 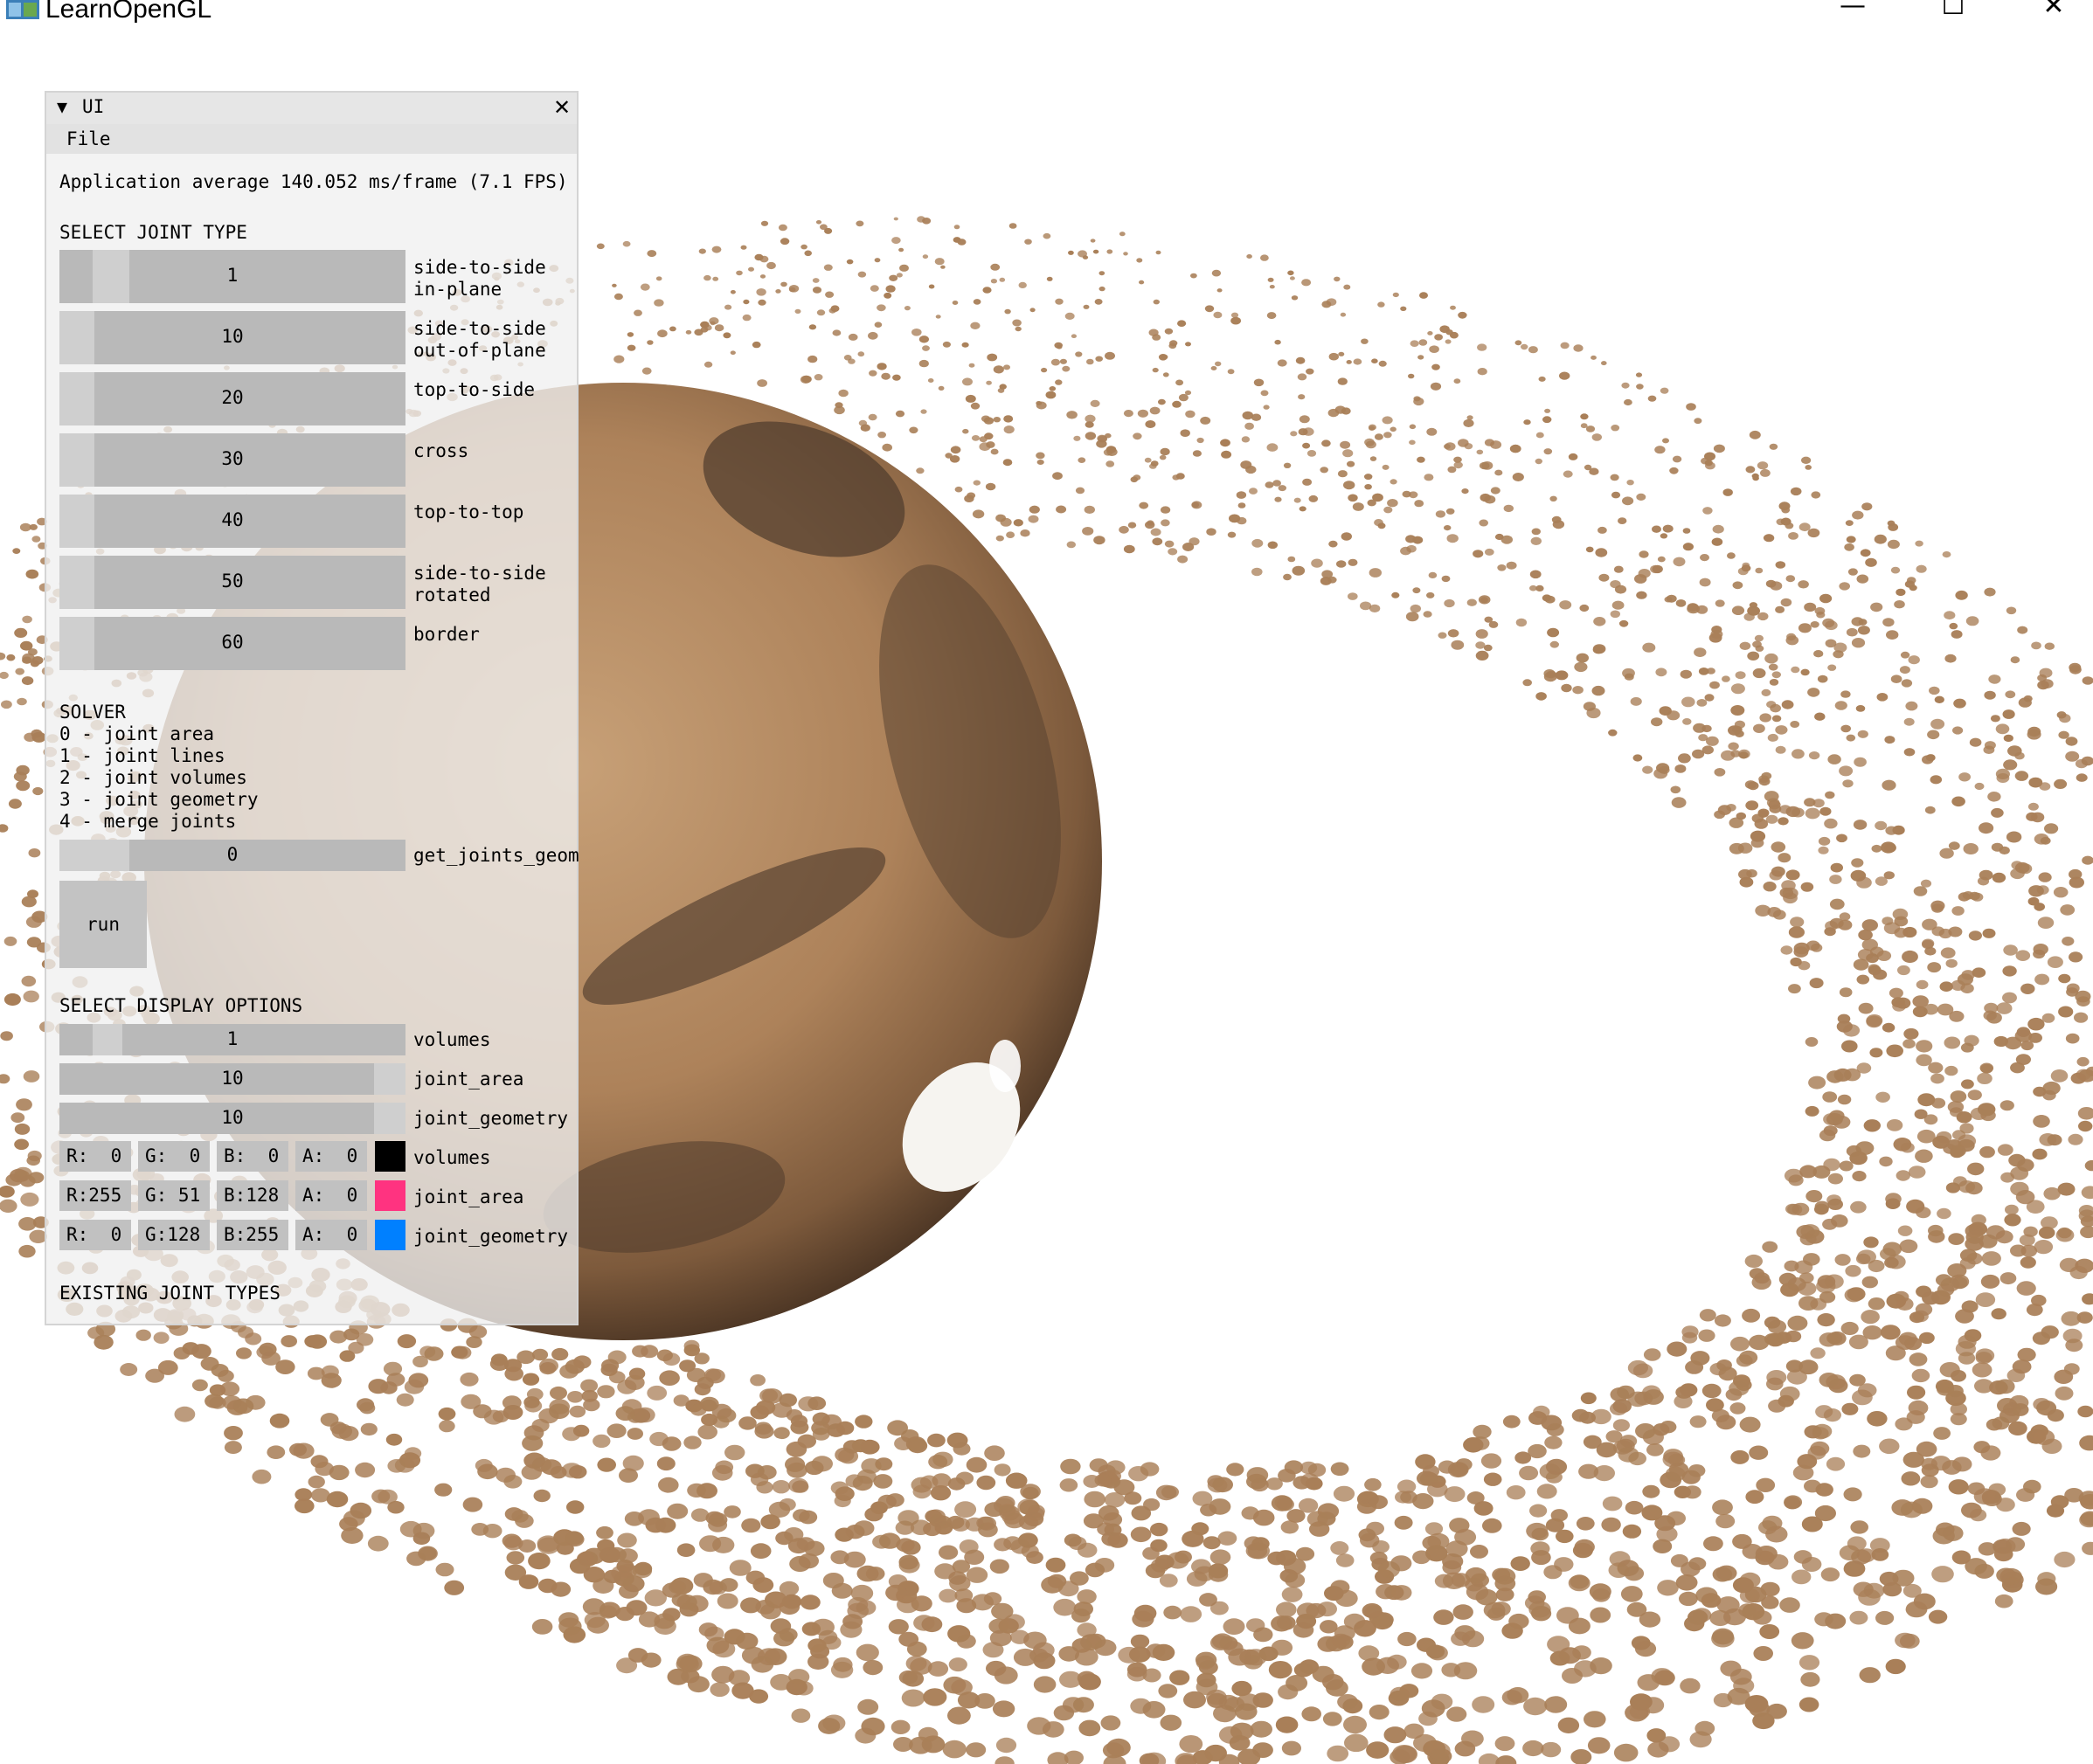 What do you see at coordinates (562, 107) in the screenshot?
I see `panel-close-icon: ✕` at bounding box center [562, 107].